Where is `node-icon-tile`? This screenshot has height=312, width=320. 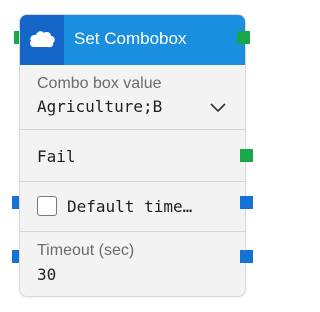
node-icon-tile is located at coordinates (42, 40).